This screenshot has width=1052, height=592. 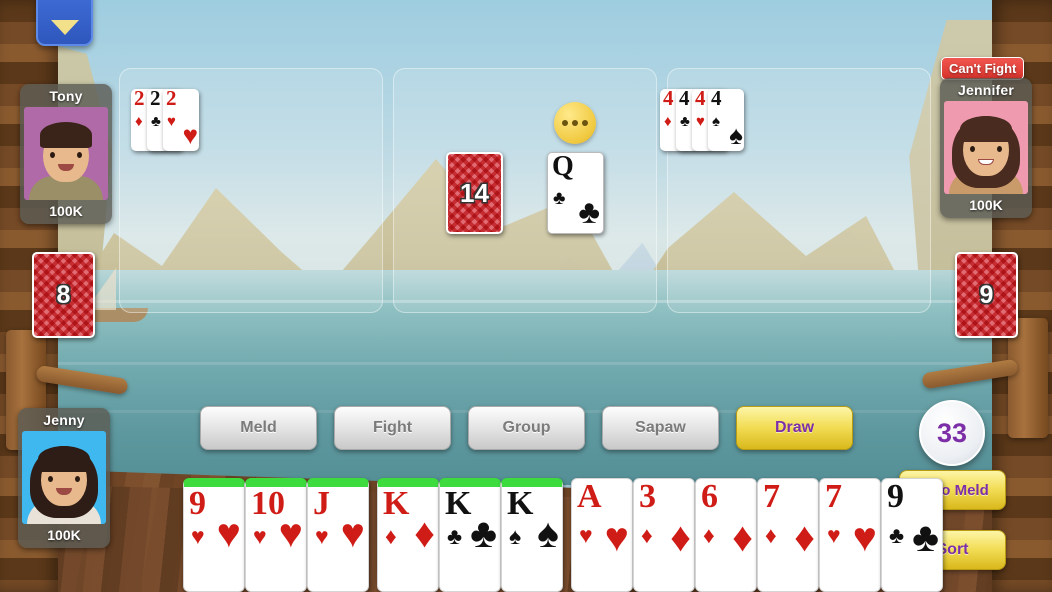 I want to click on hand-card: 9 ♥ ♥, so click(x=214, y=535).